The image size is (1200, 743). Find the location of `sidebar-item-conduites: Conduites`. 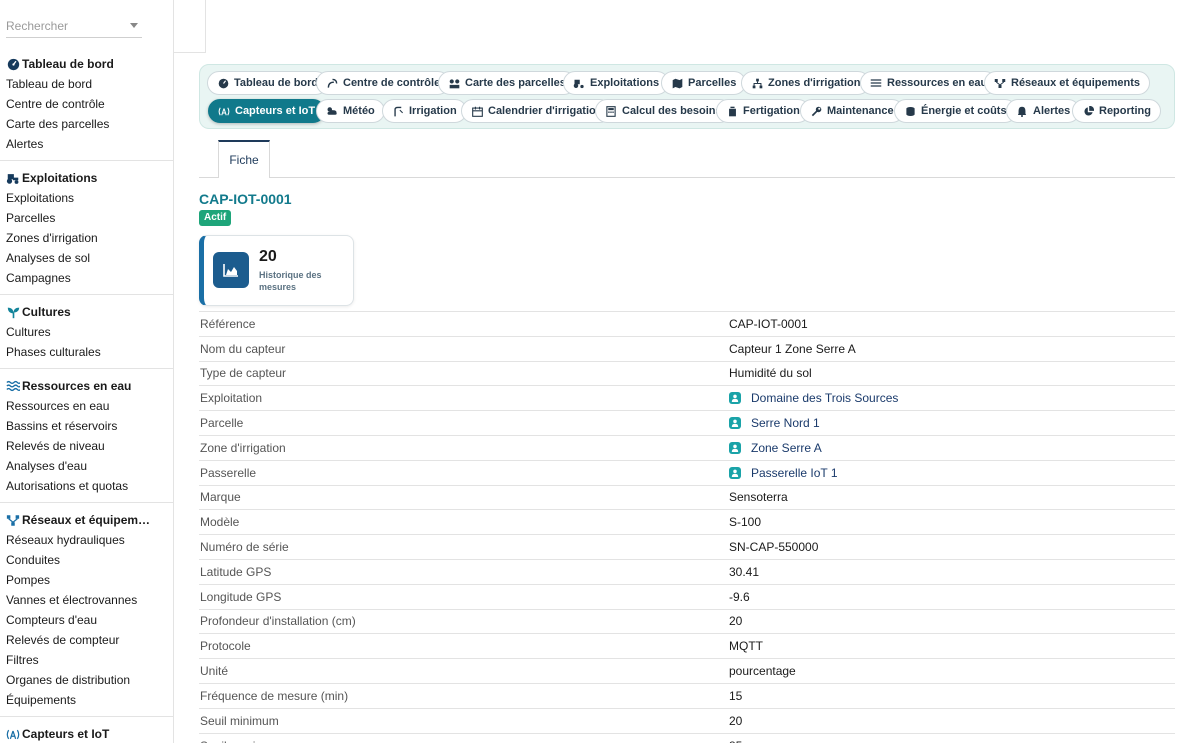

sidebar-item-conduites: Conduites is located at coordinates (86, 560).